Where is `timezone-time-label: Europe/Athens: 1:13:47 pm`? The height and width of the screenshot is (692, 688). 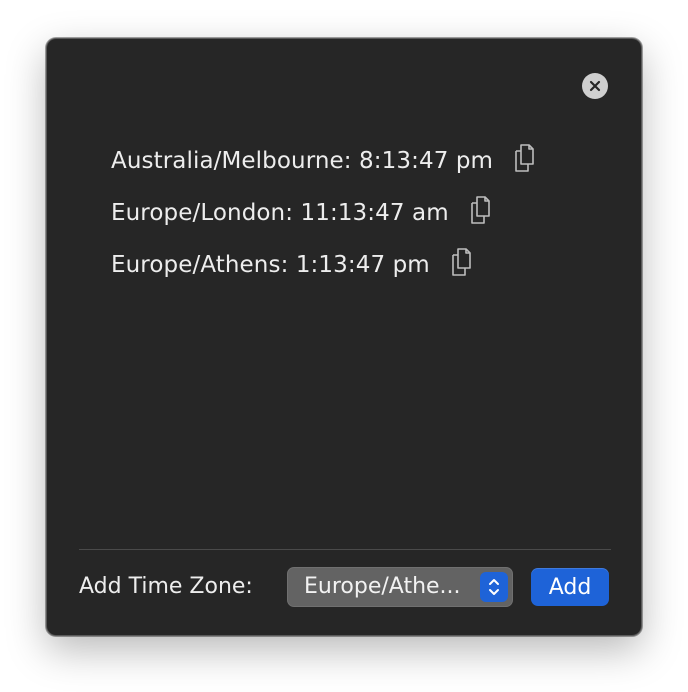 timezone-time-label: Europe/Athens: 1:13:47 pm is located at coordinates (270, 265).